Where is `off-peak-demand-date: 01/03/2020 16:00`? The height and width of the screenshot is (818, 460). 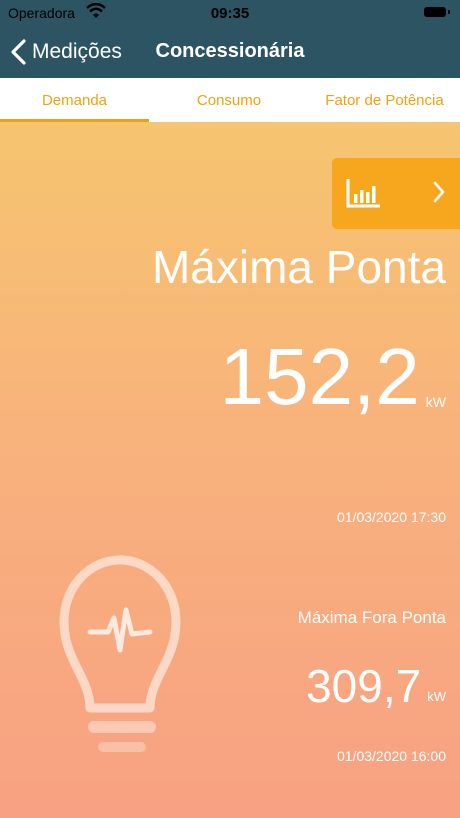
off-peak-demand-date: 01/03/2020 16:00 is located at coordinates (391, 756).